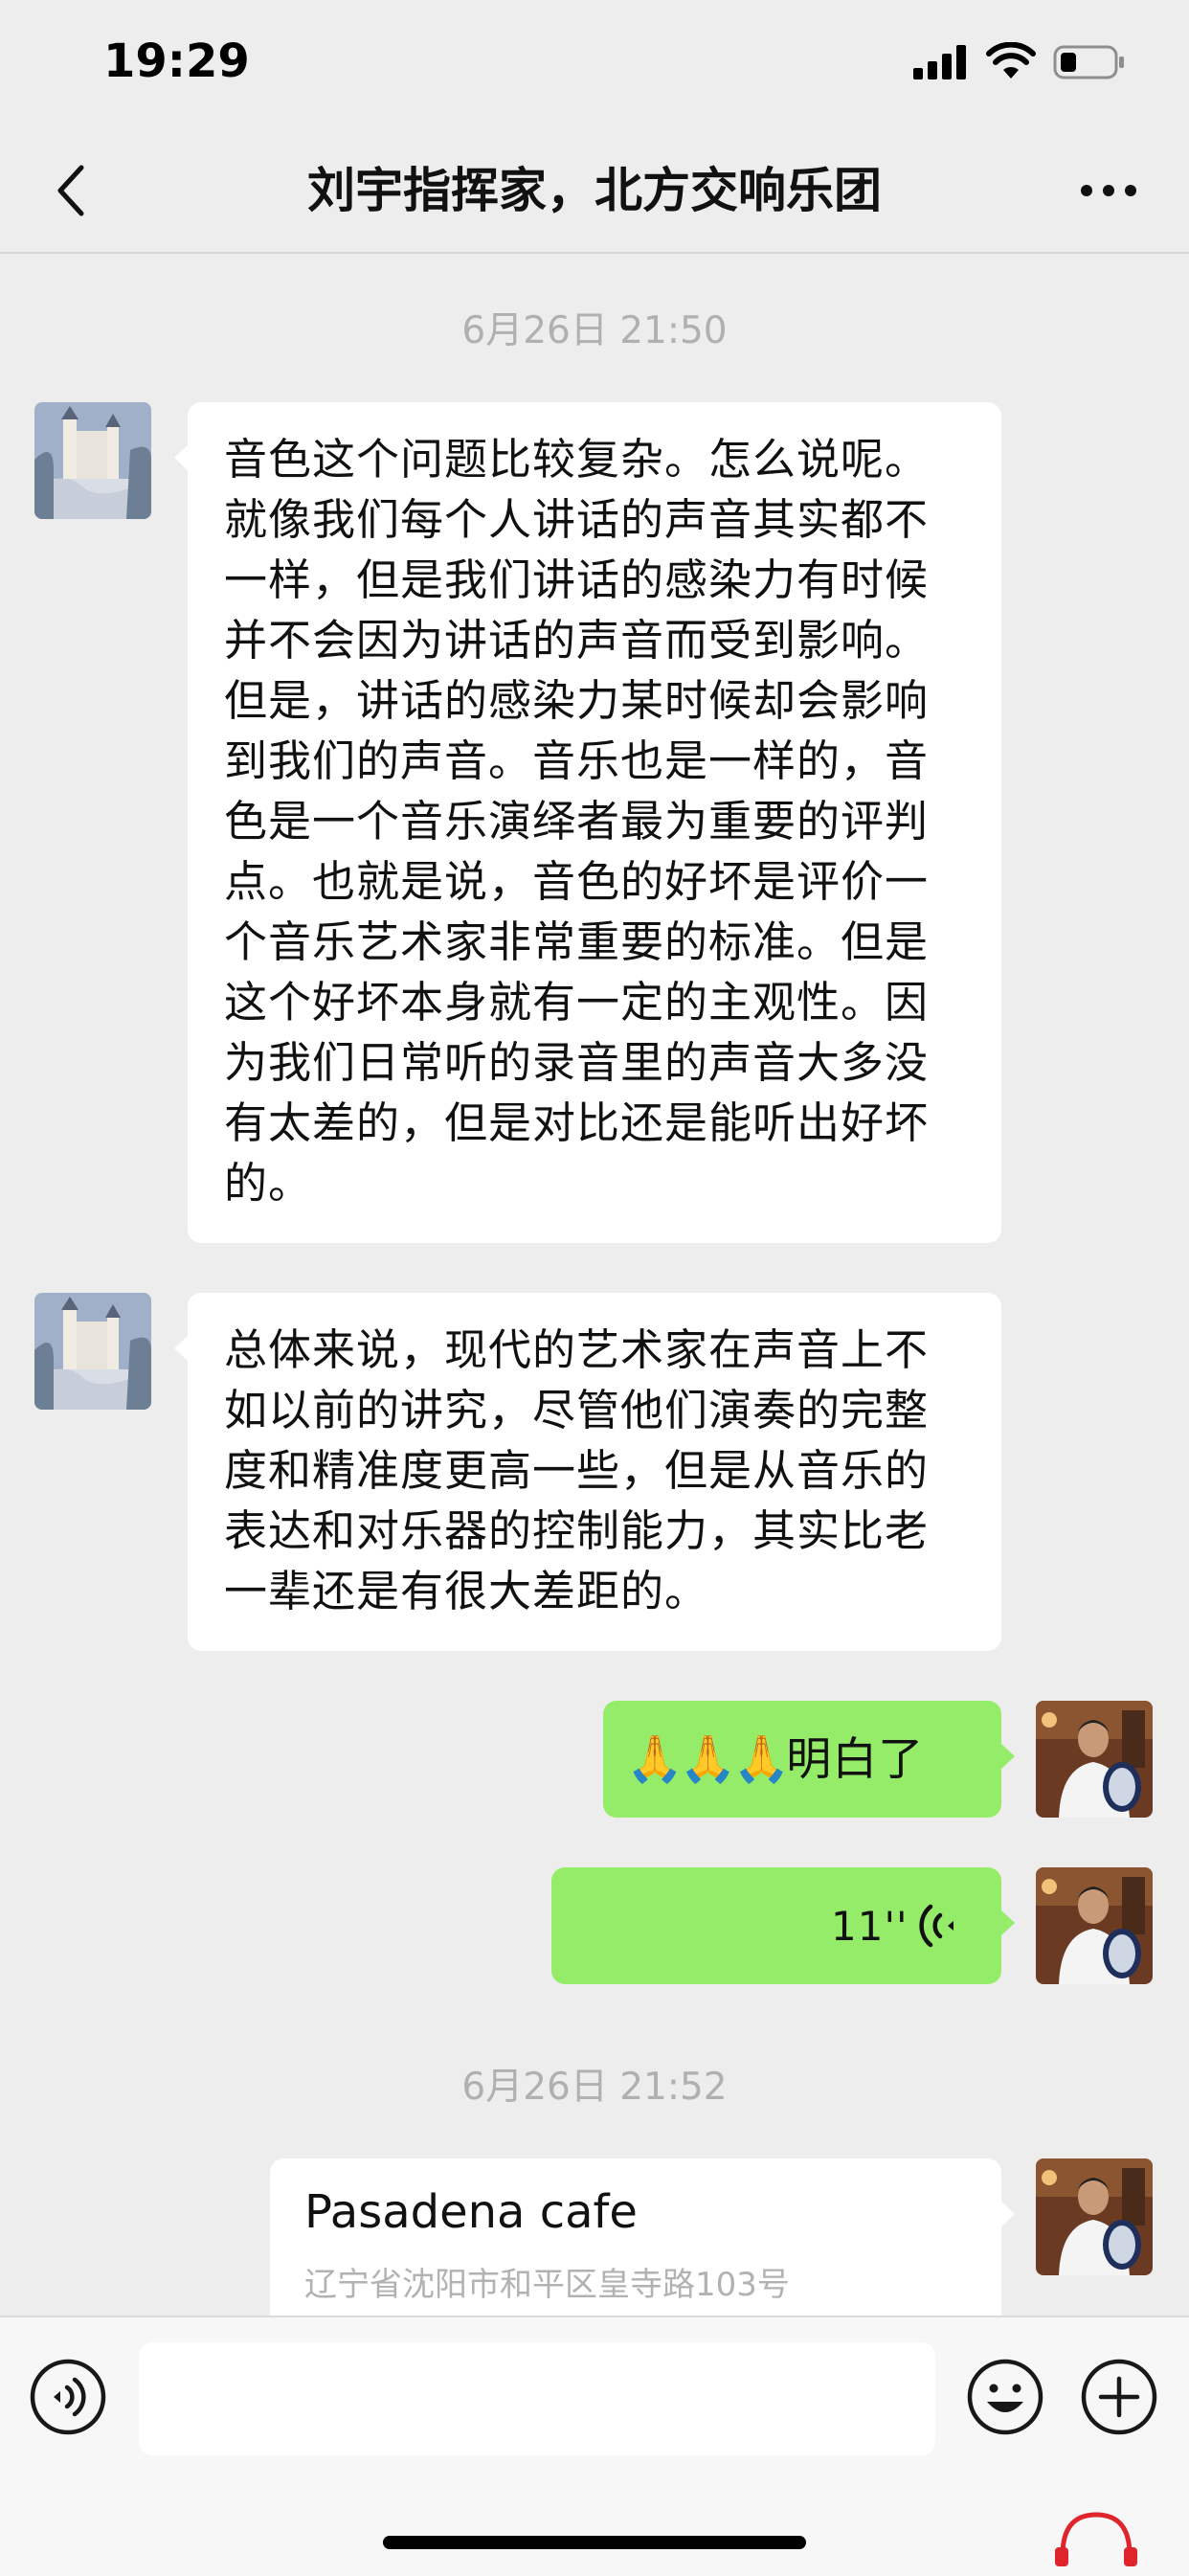  Describe the element at coordinates (1011, 60) in the screenshot. I see `wifi-icon` at that location.